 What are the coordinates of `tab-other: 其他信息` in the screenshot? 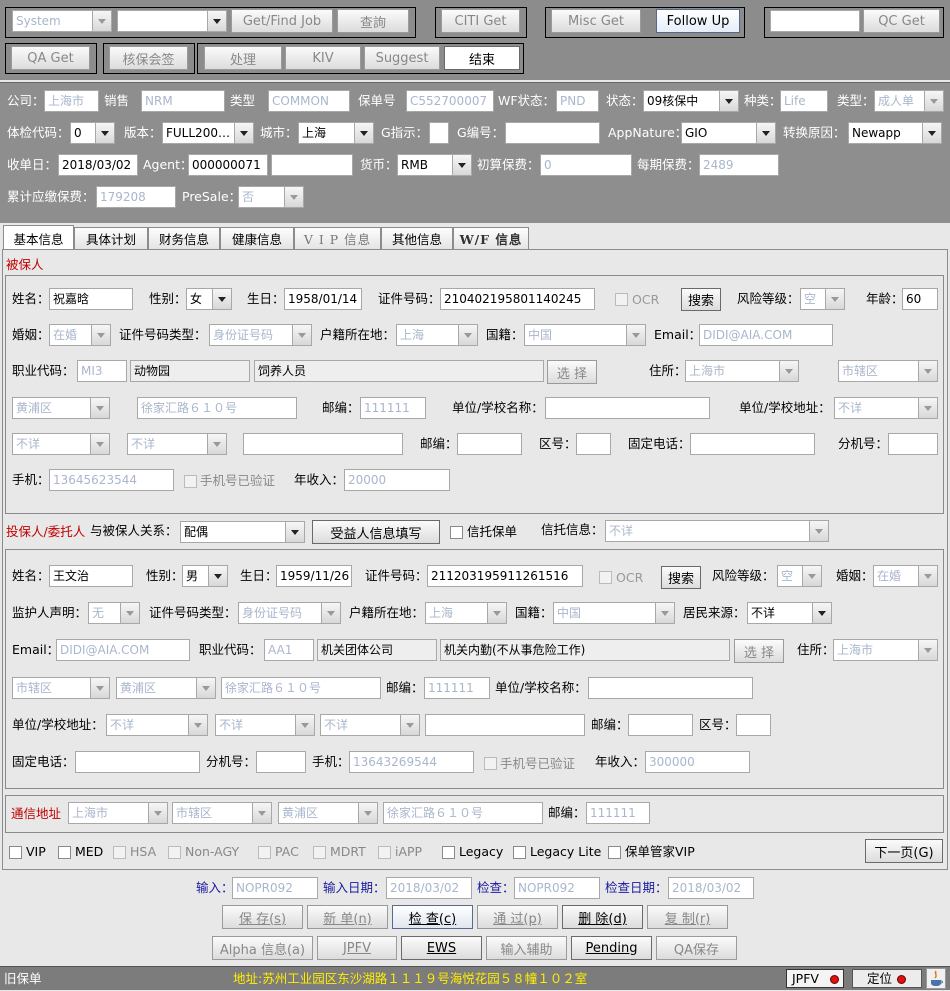 It's located at (417, 238).